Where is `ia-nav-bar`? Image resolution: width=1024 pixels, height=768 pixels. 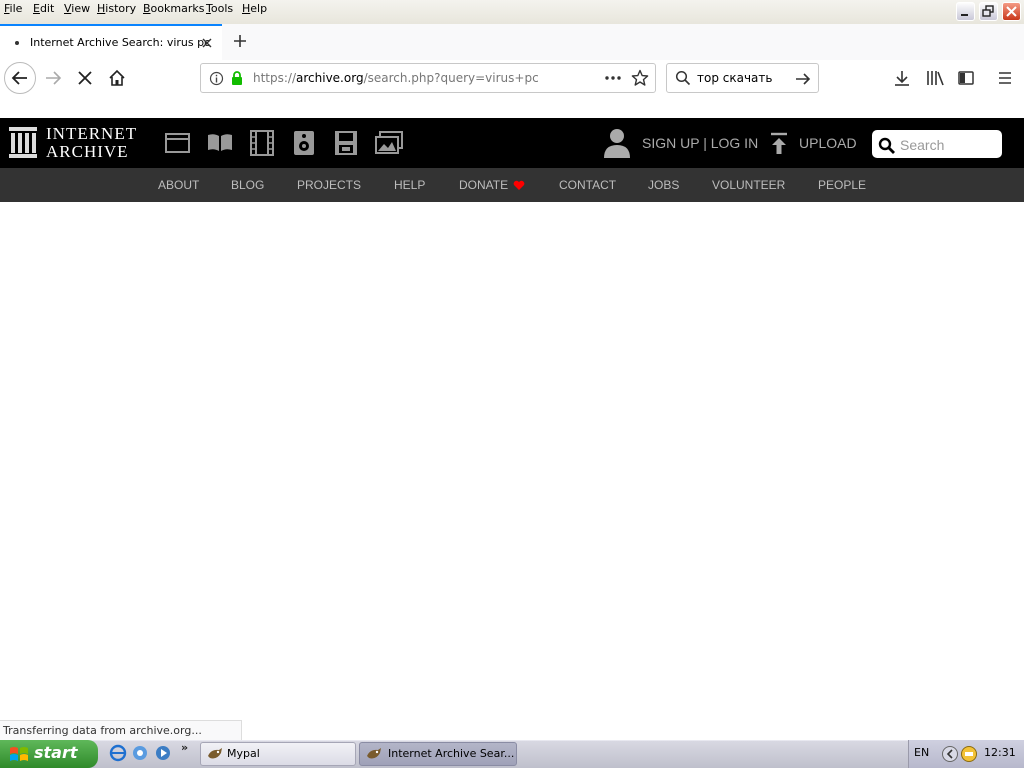
ia-nav-bar is located at coordinates (512, 185).